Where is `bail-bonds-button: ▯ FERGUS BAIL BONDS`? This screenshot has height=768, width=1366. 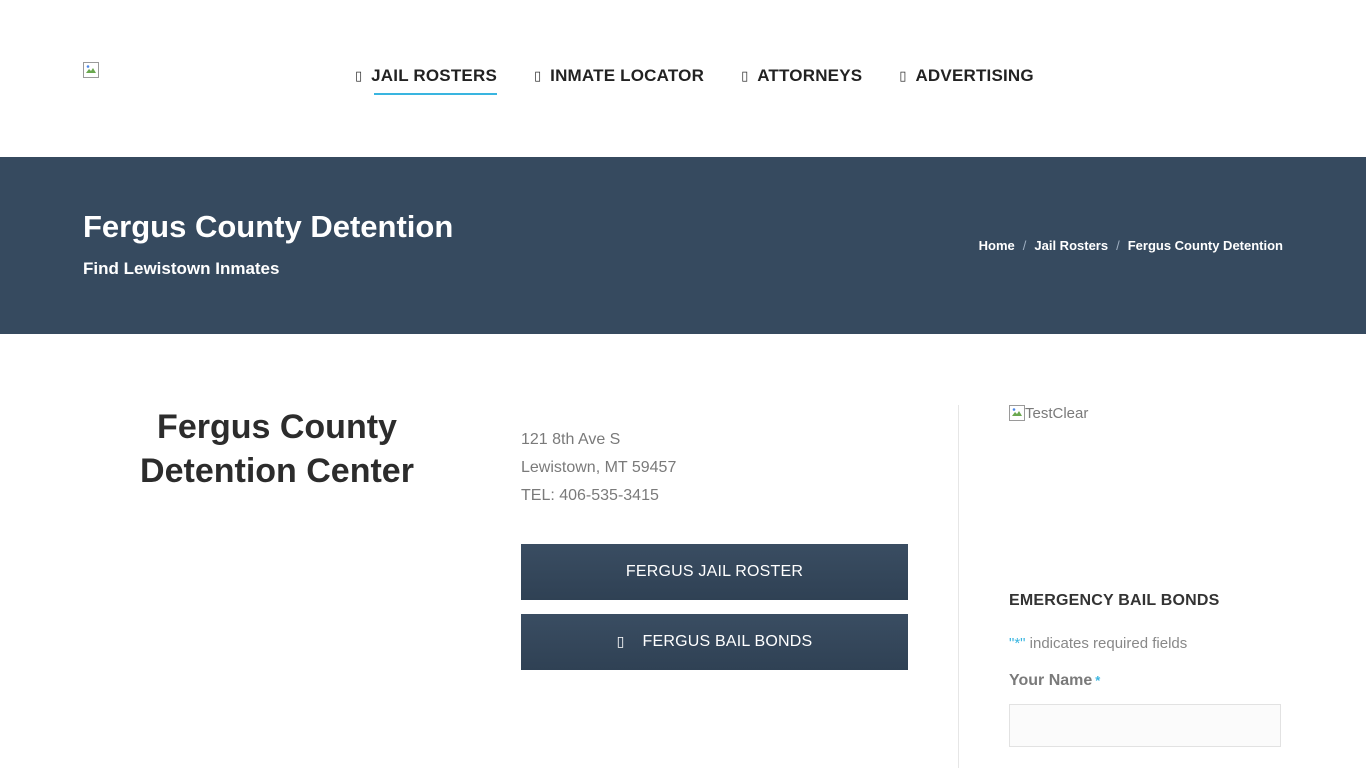
bail-bonds-button: ▯ FERGUS BAIL BONDS is located at coordinates (714, 642).